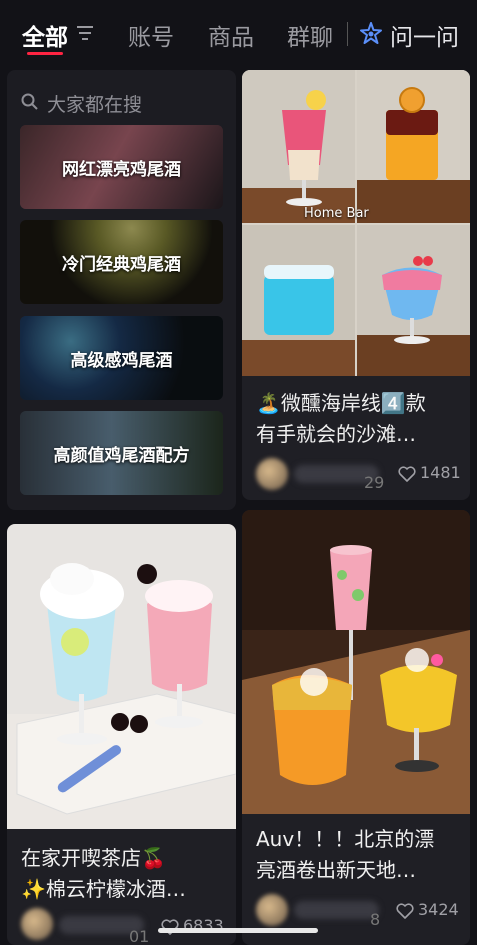 The width and height of the screenshot is (477, 945). I want to click on home-indicator, so click(238, 930).